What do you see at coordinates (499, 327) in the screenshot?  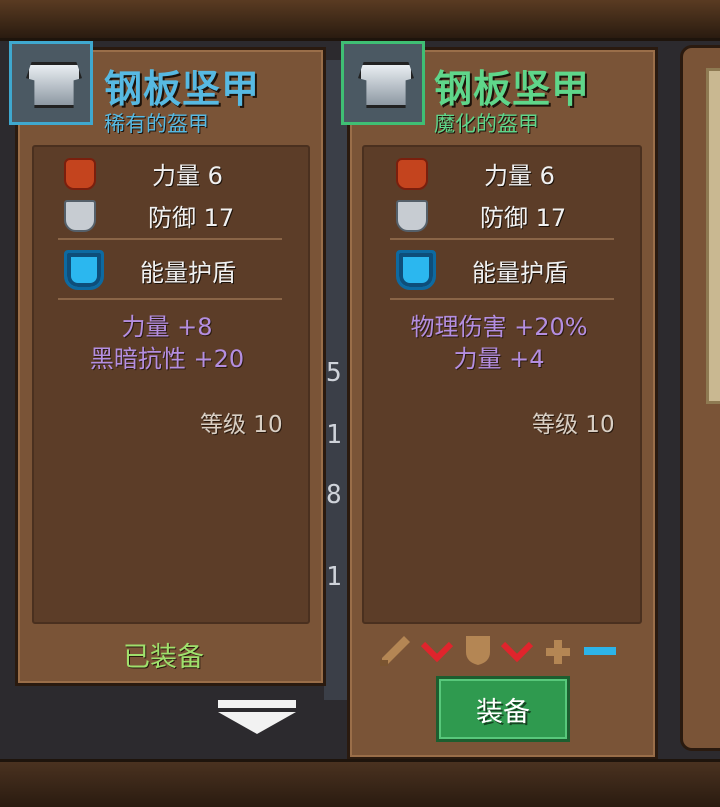 I see `bonus-line: 物理伤害 +20%` at bounding box center [499, 327].